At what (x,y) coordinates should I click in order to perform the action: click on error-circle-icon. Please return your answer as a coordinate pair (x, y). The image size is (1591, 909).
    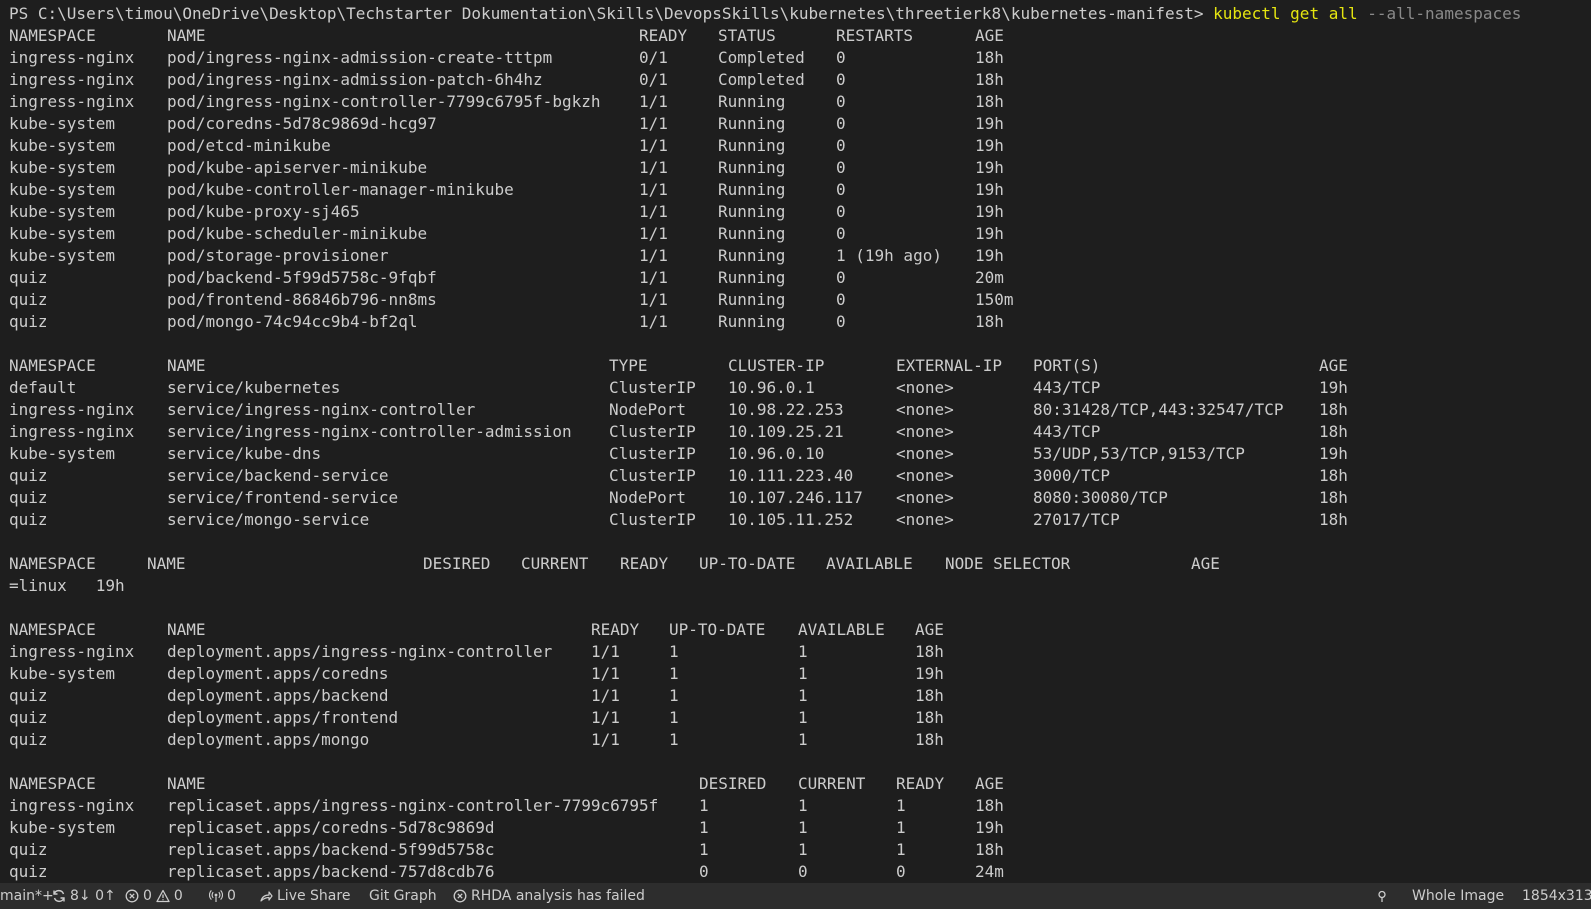
    Looking at the image, I should click on (460, 896).